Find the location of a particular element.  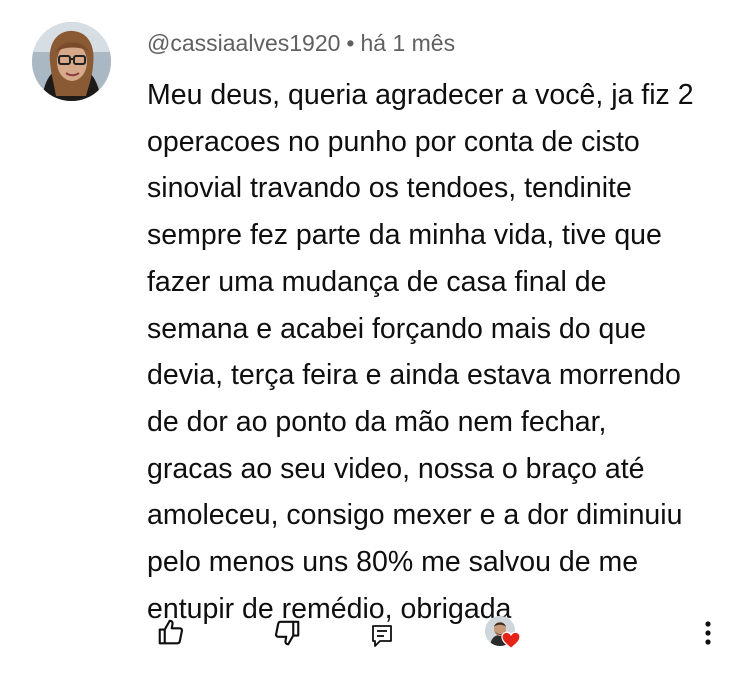

author-handle: @cassiaalves1920 is located at coordinates (243, 43).